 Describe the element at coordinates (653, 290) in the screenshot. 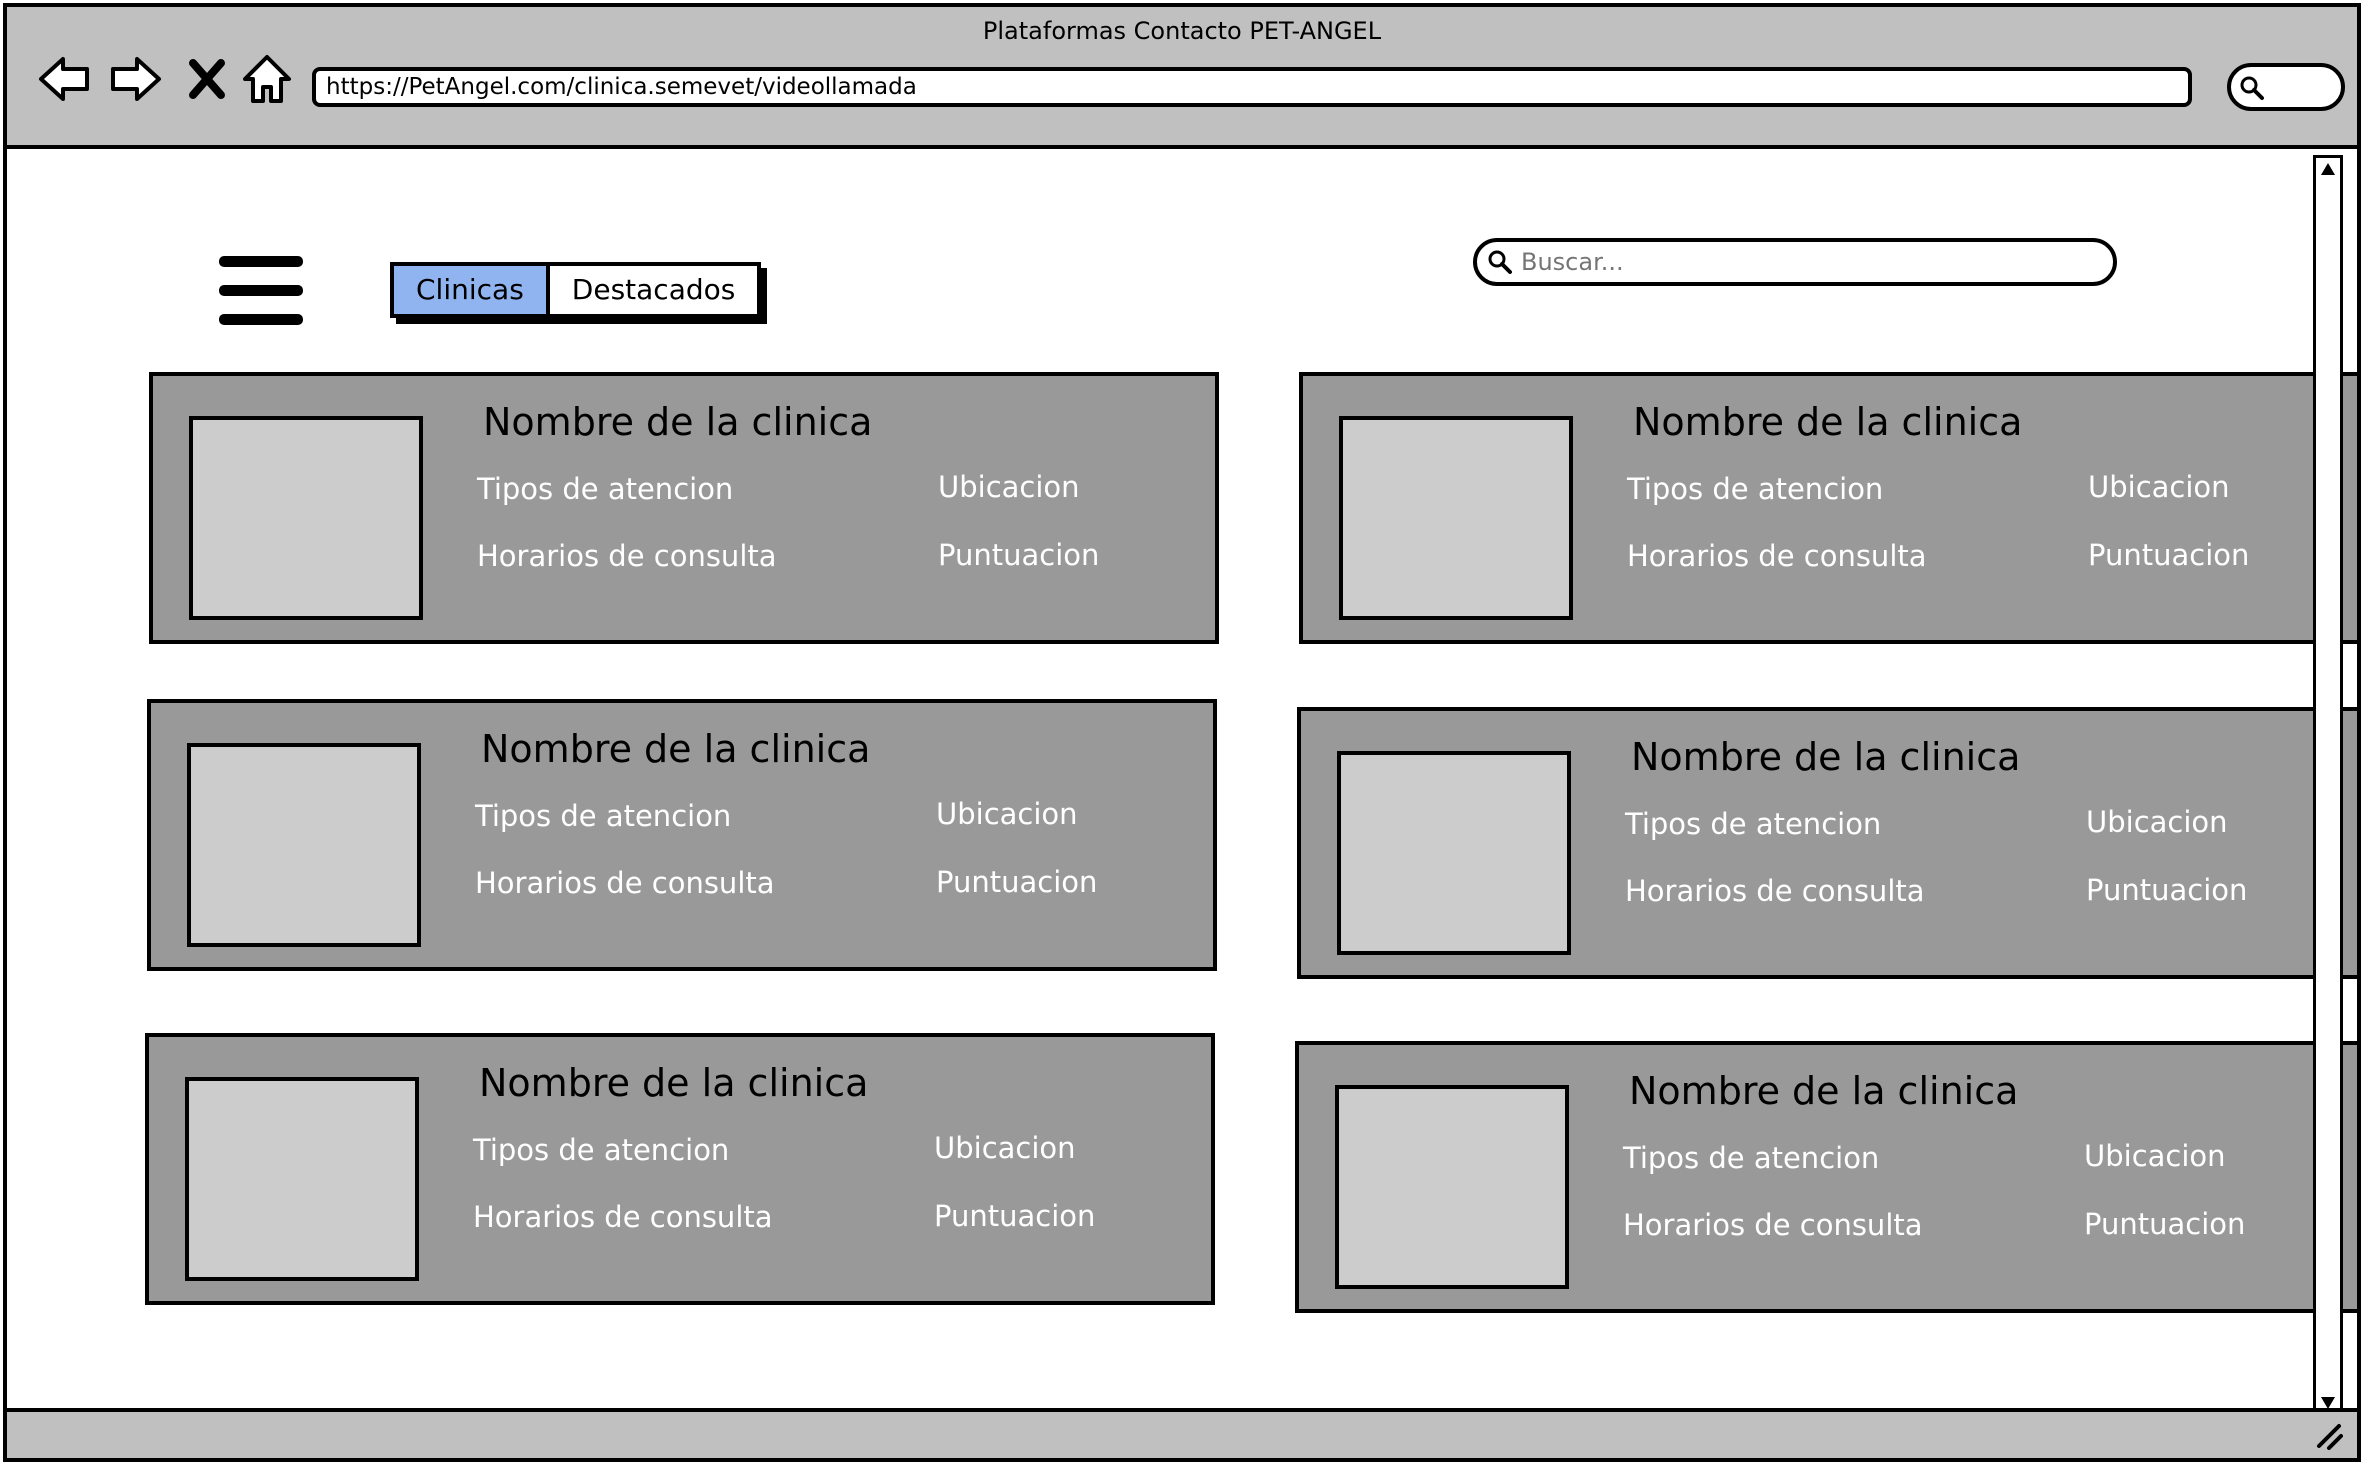

I see `tab-destacados: Destacados` at that location.